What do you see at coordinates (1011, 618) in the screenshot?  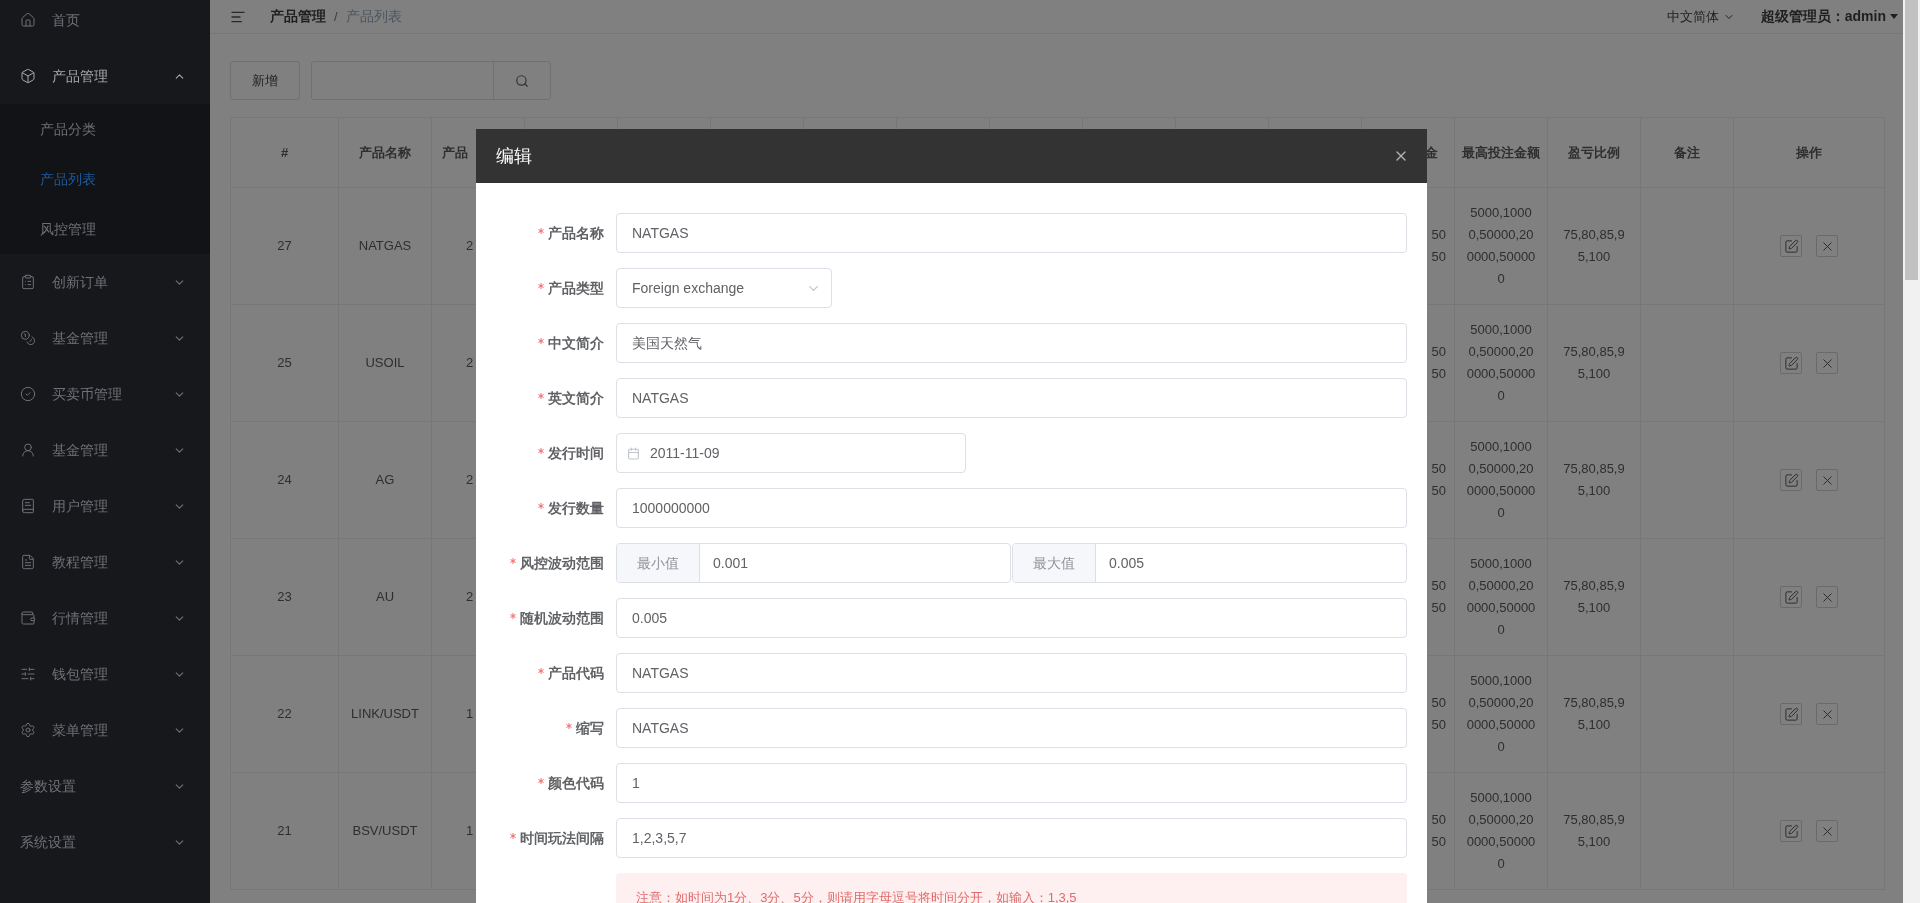 I see `text-input: 0.005` at bounding box center [1011, 618].